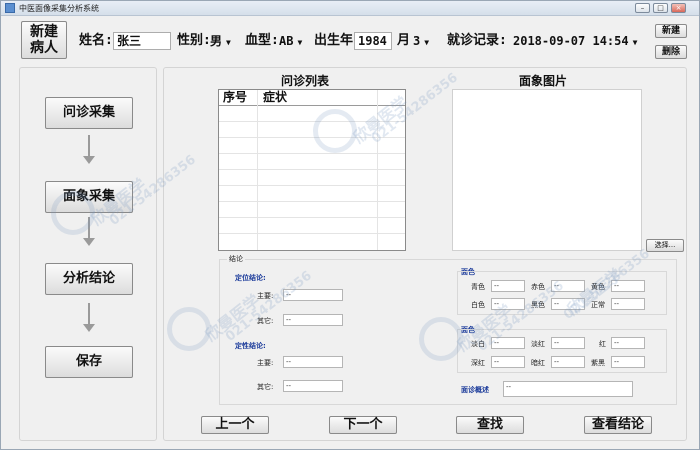  I want to click on location-main-field: --, so click(313, 295).